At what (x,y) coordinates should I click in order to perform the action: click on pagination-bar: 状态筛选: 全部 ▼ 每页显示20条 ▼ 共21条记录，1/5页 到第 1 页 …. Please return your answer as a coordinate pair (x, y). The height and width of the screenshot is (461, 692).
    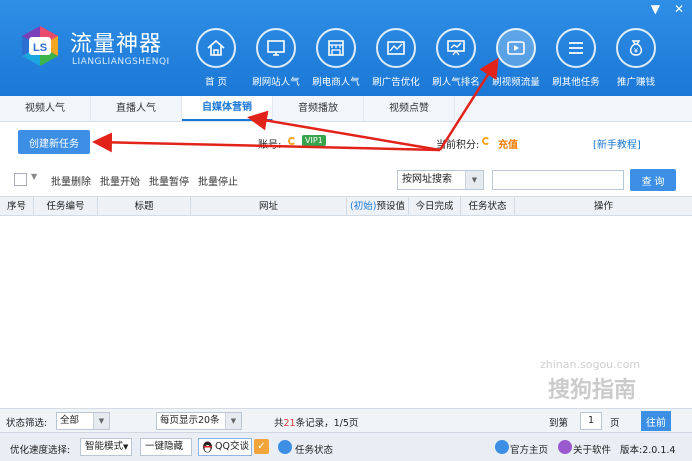
    Looking at the image, I should click on (346, 420).